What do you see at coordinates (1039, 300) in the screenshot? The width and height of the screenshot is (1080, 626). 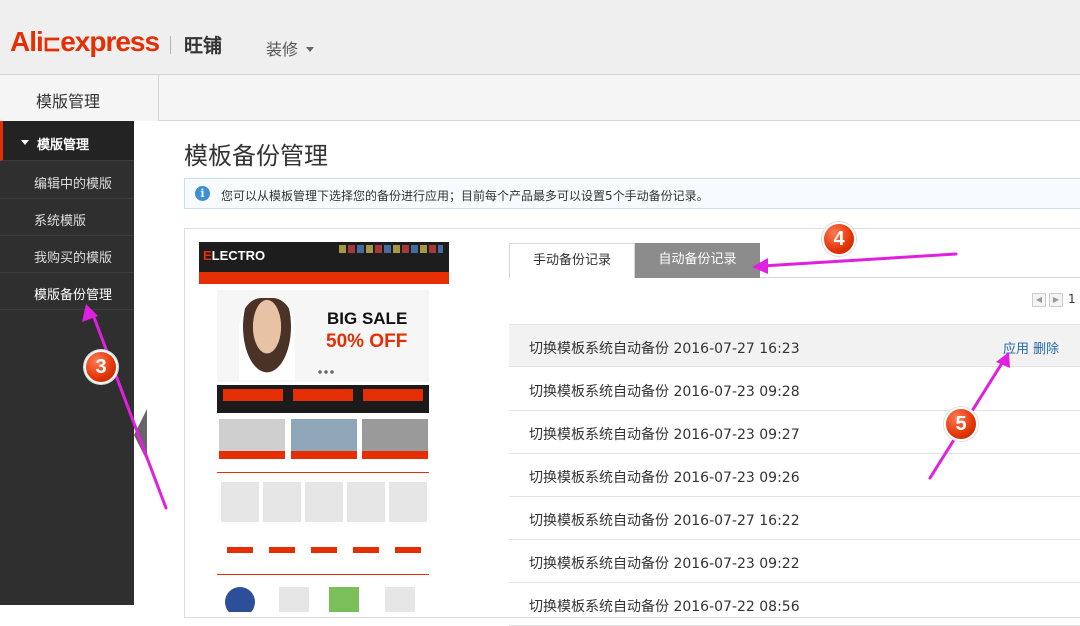 I see `prev-page-button: ◀` at bounding box center [1039, 300].